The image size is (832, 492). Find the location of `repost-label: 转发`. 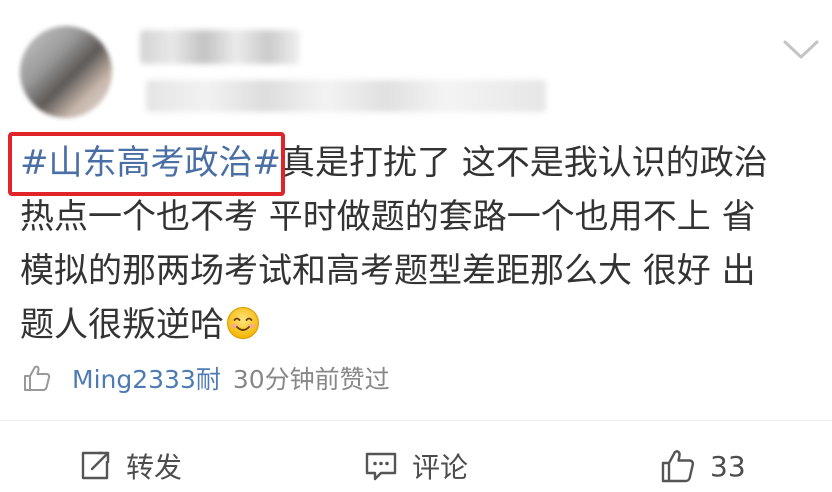

repost-label: 转发 is located at coordinates (154, 467).